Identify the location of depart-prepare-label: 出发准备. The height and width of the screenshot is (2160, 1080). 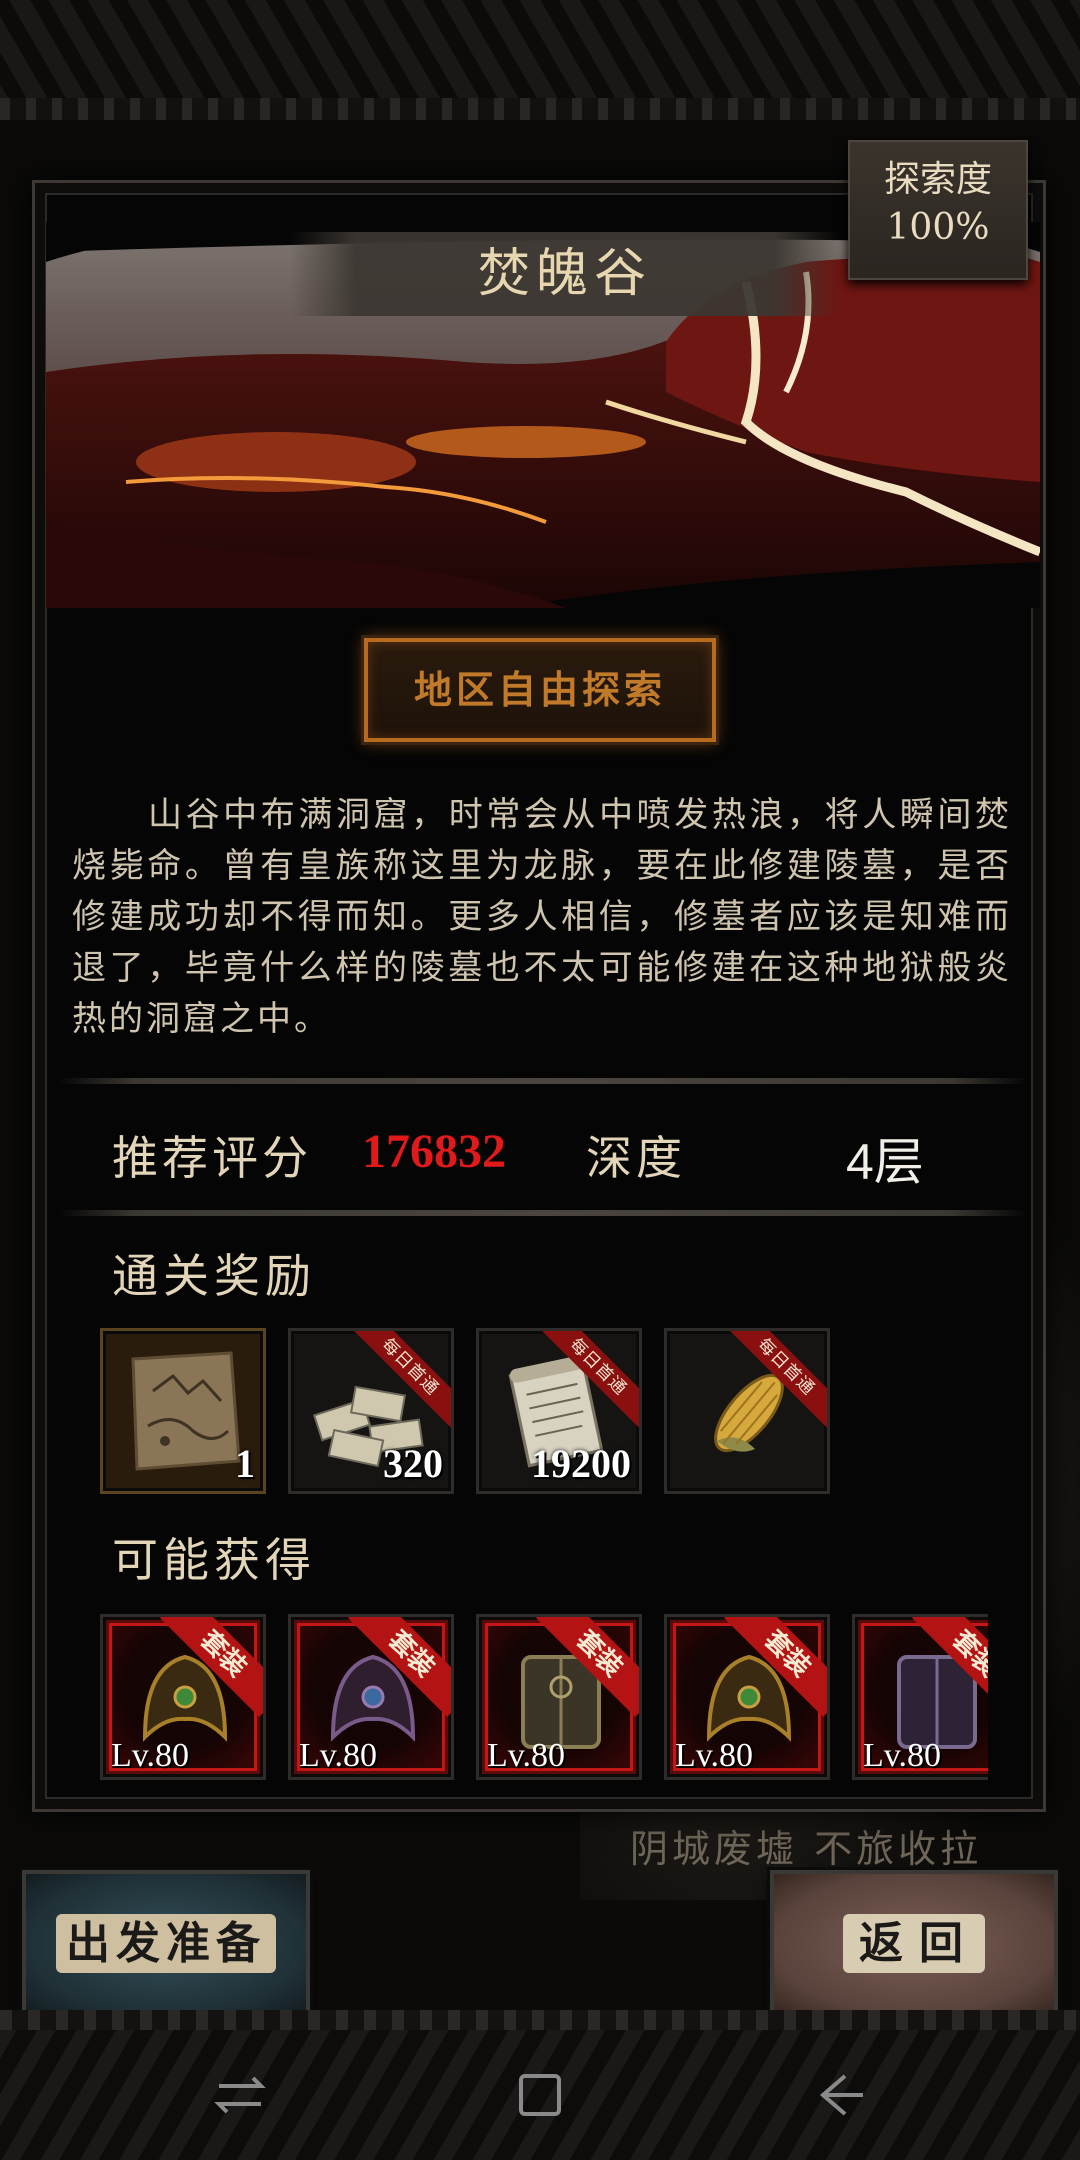
(166, 1943).